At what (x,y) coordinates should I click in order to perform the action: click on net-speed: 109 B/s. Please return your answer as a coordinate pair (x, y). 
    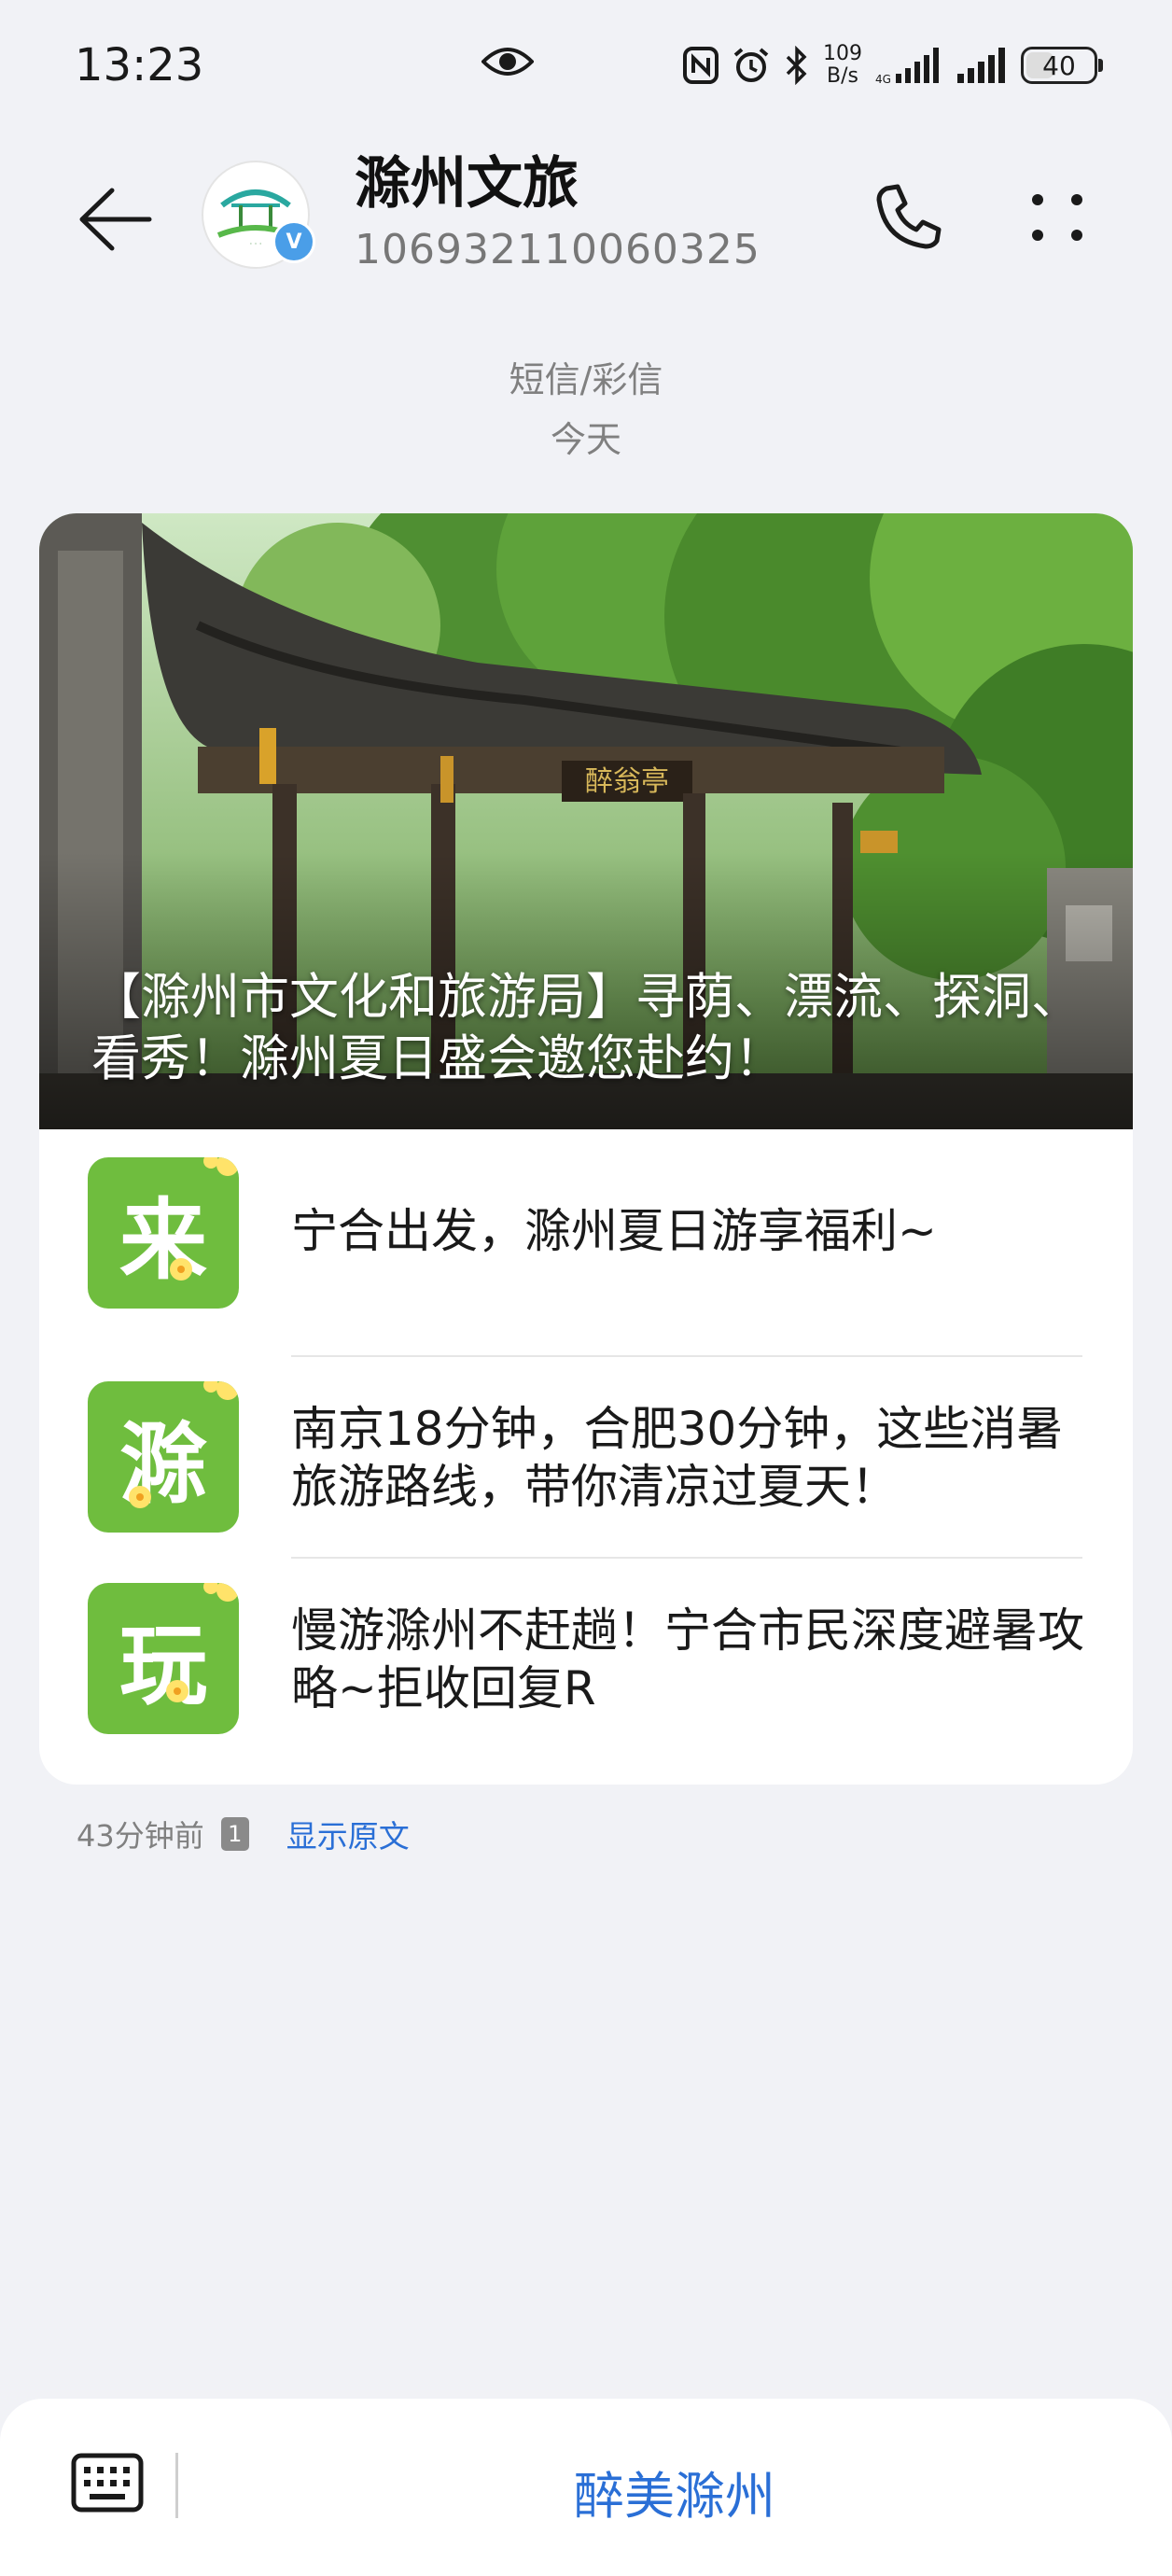
    Looking at the image, I should click on (842, 65).